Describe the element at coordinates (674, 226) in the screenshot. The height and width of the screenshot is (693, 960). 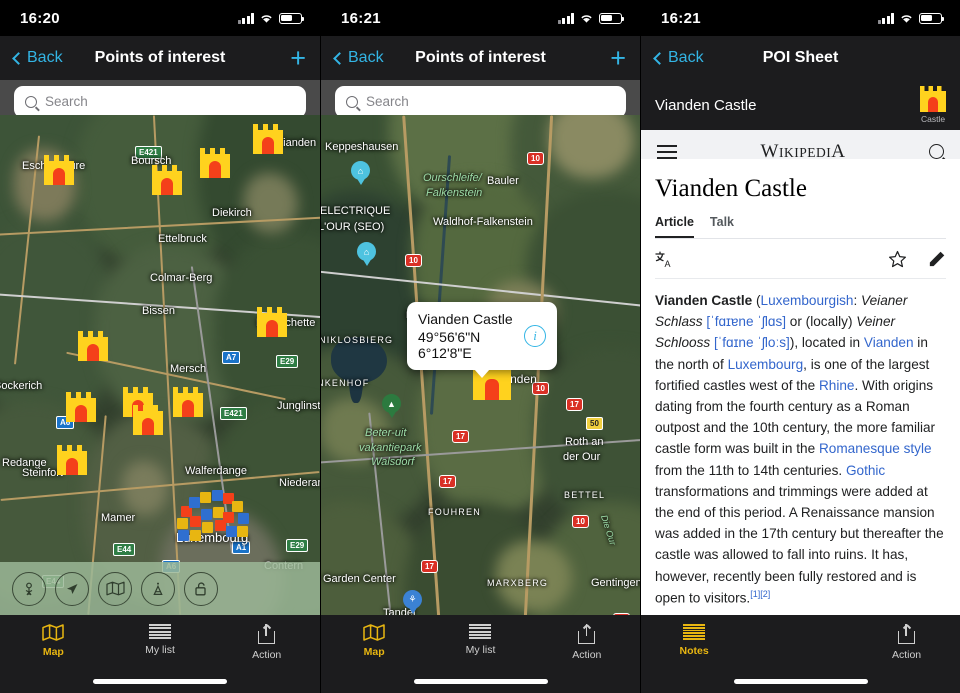
I see `tab-article: Article` at that location.